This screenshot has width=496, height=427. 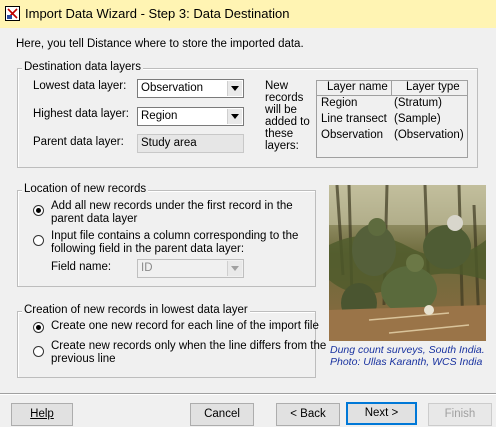 What do you see at coordinates (147, 268) in the screenshot?
I see `field-name-value: ID` at bounding box center [147, 268].